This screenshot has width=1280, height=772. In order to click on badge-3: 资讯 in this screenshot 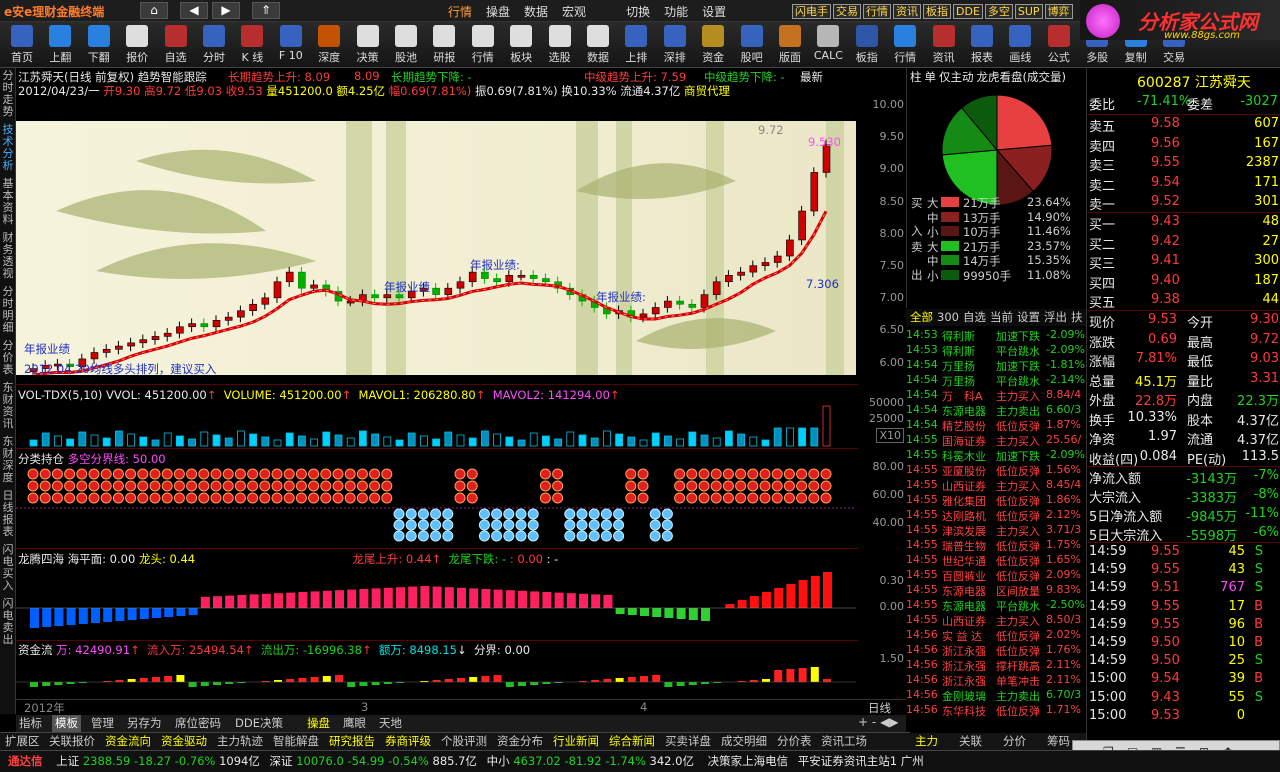, I will do `click(907, 11)`.